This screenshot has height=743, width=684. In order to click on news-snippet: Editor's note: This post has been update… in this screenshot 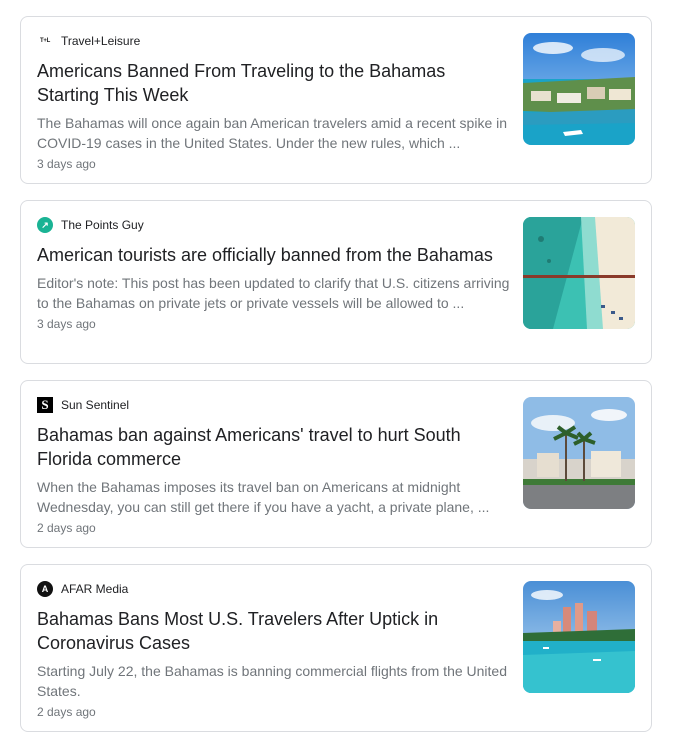, I will do `click(273, 293)`.